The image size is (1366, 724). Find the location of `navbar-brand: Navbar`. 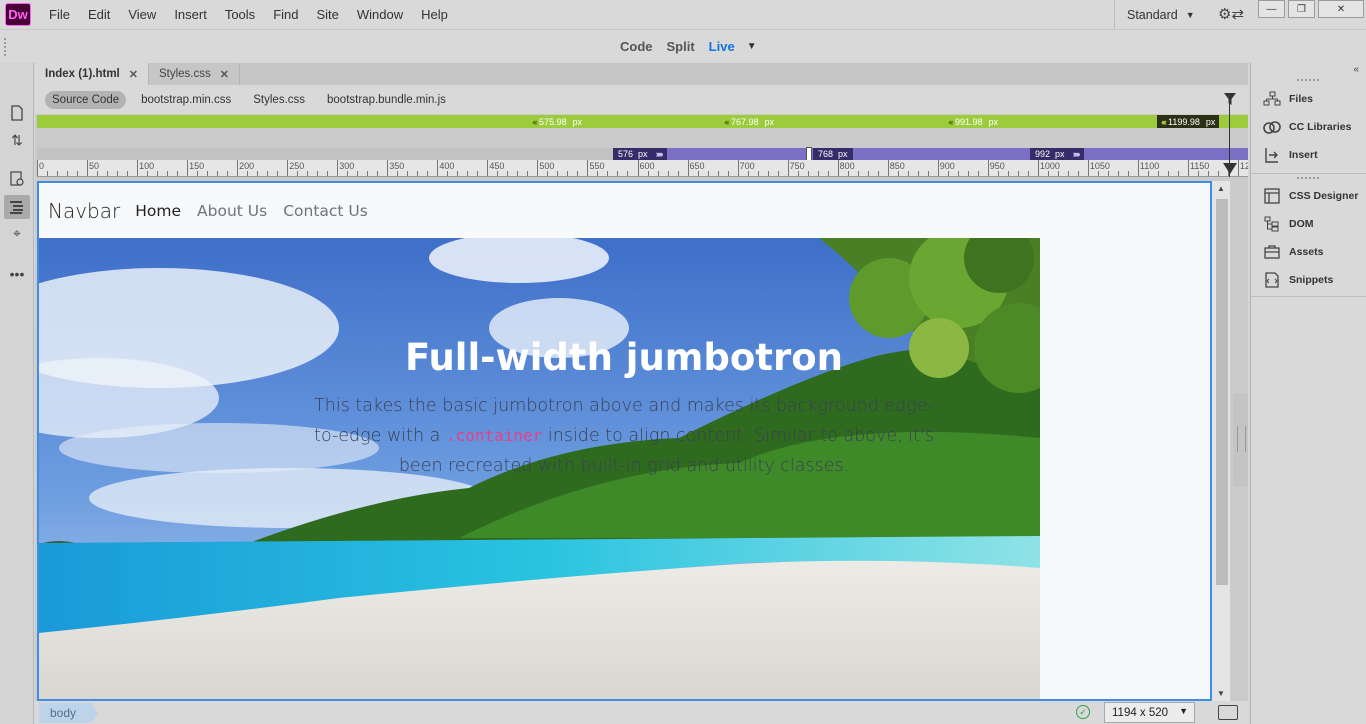

navbar-brand: Navbar is located at coordinates (84, 211).